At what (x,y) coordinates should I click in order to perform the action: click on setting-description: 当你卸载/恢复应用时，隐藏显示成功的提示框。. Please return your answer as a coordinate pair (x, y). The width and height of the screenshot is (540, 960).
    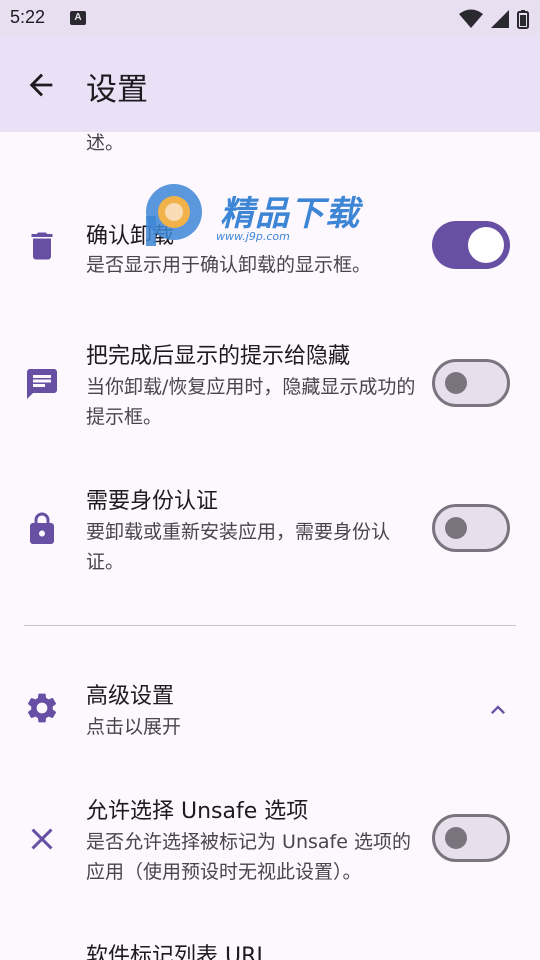
    Looking at the image, I should click on (251, 402).